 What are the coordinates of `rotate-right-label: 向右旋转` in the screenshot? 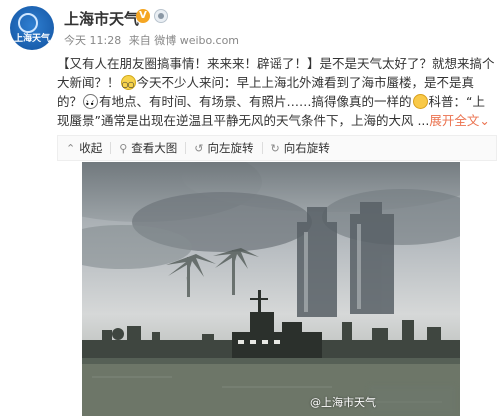 It's located at (306, 148).